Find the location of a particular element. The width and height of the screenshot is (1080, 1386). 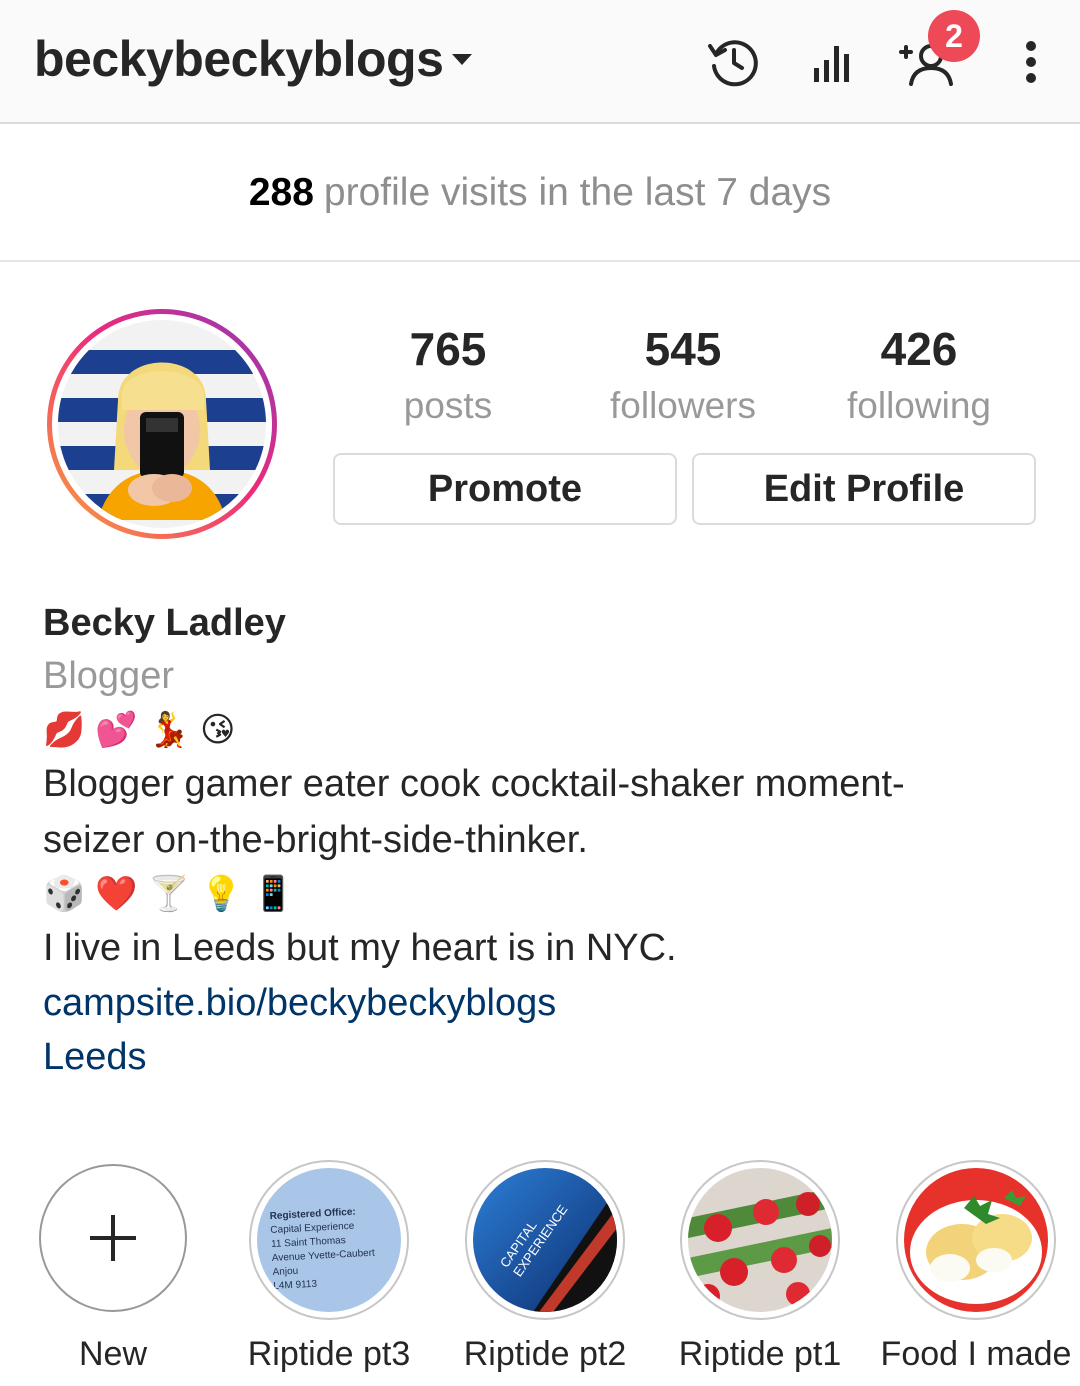

top-app-bar: beckybeckyblogs 2 is located at coordinates (540, 62).